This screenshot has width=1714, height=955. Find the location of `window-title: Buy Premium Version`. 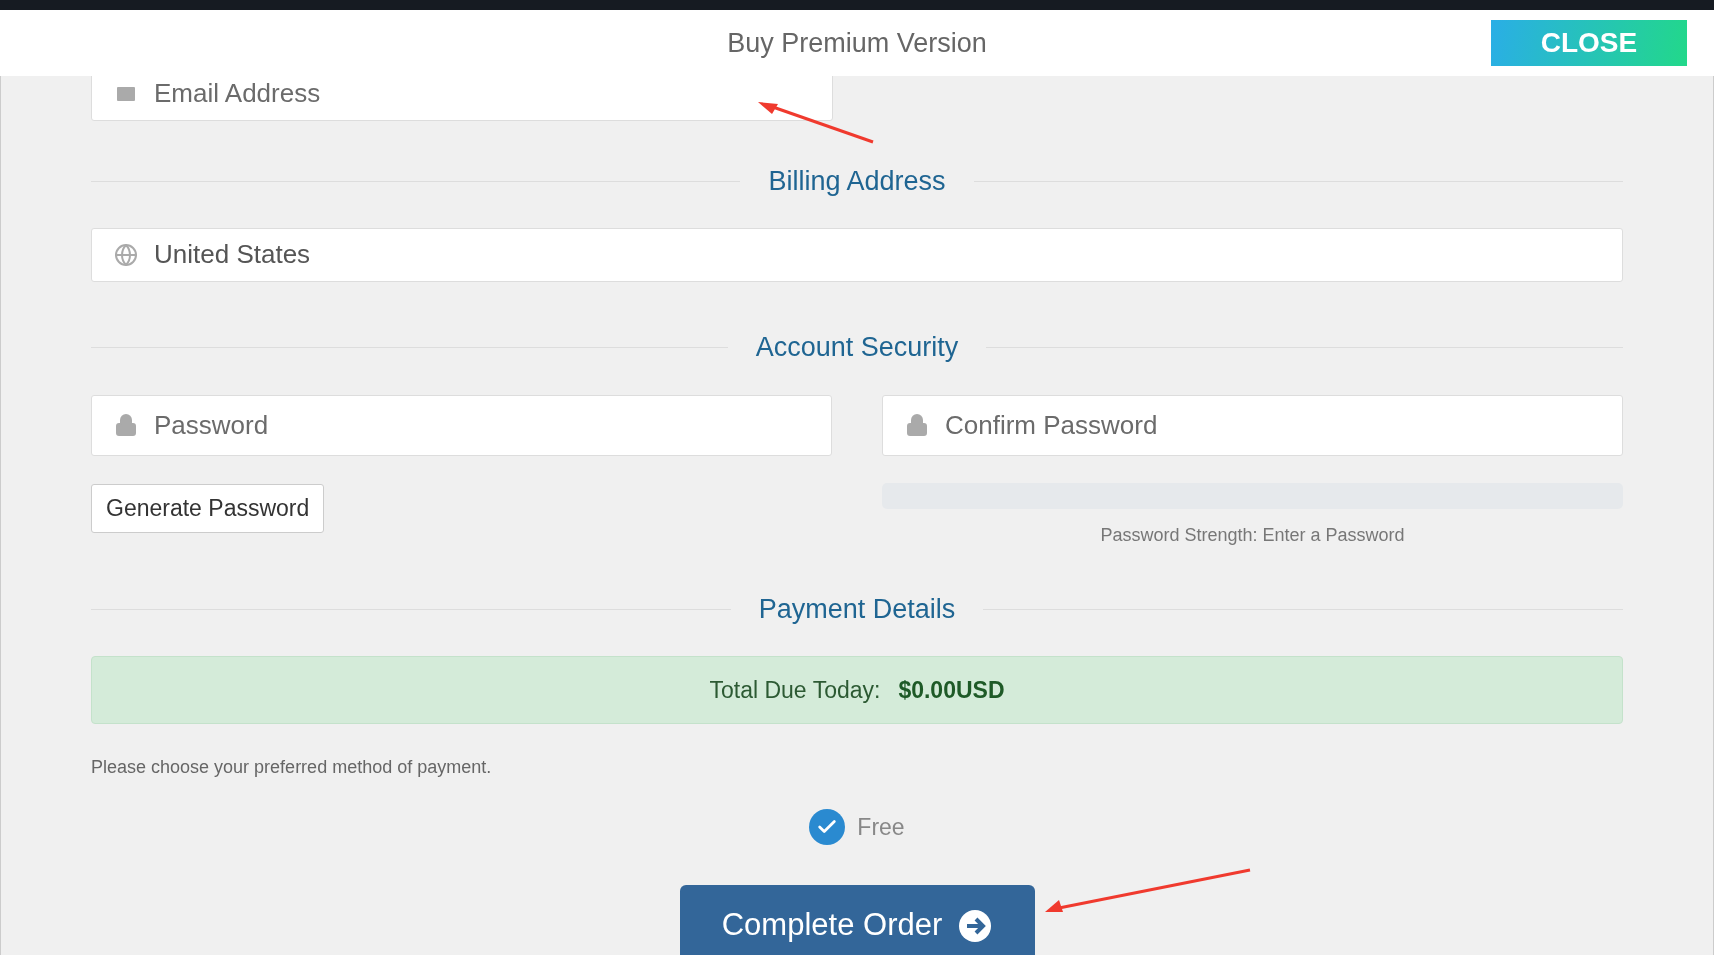

window-title: Buy Premium Version is located at coordinates (857, 43).